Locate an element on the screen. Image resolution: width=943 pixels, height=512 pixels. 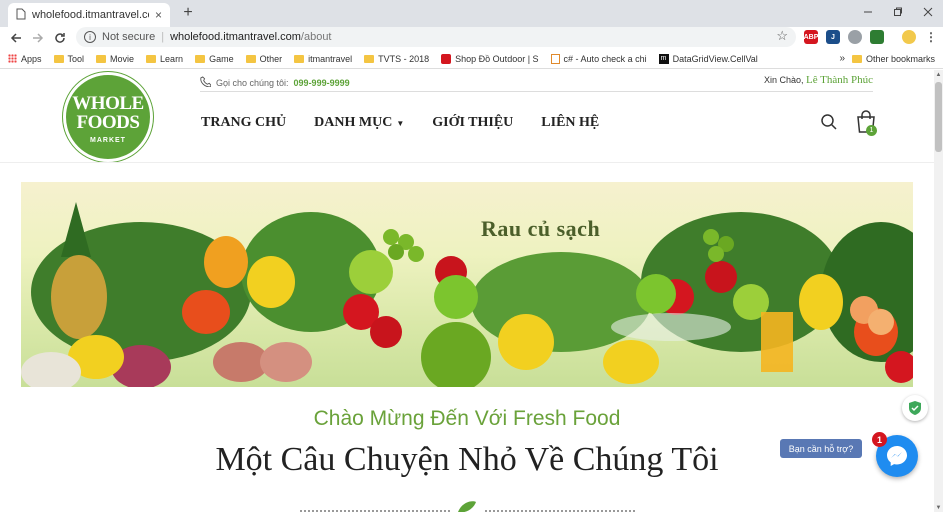
forward-icon is located at coordinates (38, 38).